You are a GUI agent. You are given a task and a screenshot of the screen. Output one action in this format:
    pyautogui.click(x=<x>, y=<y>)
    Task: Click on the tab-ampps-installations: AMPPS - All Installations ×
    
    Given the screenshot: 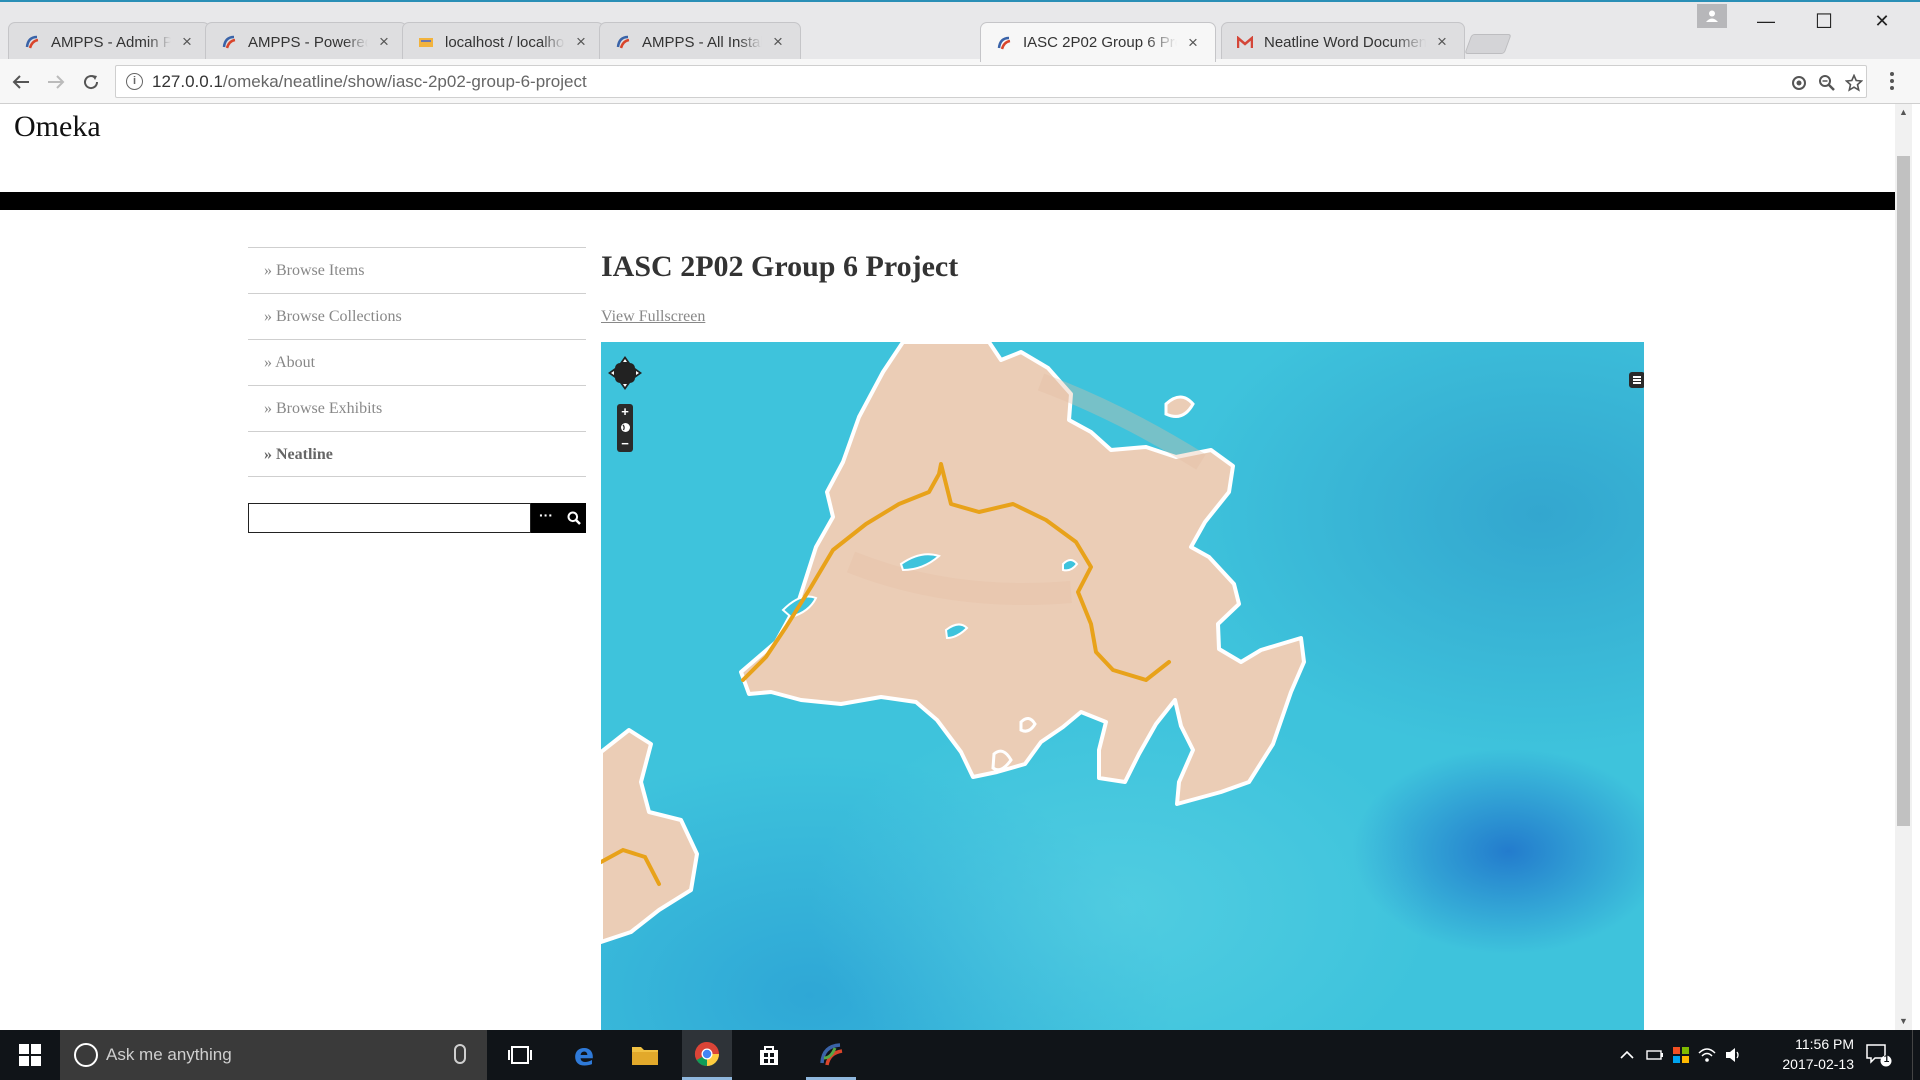 What is the action you would take?
    pyautogui.click(x=700, y=41)
    